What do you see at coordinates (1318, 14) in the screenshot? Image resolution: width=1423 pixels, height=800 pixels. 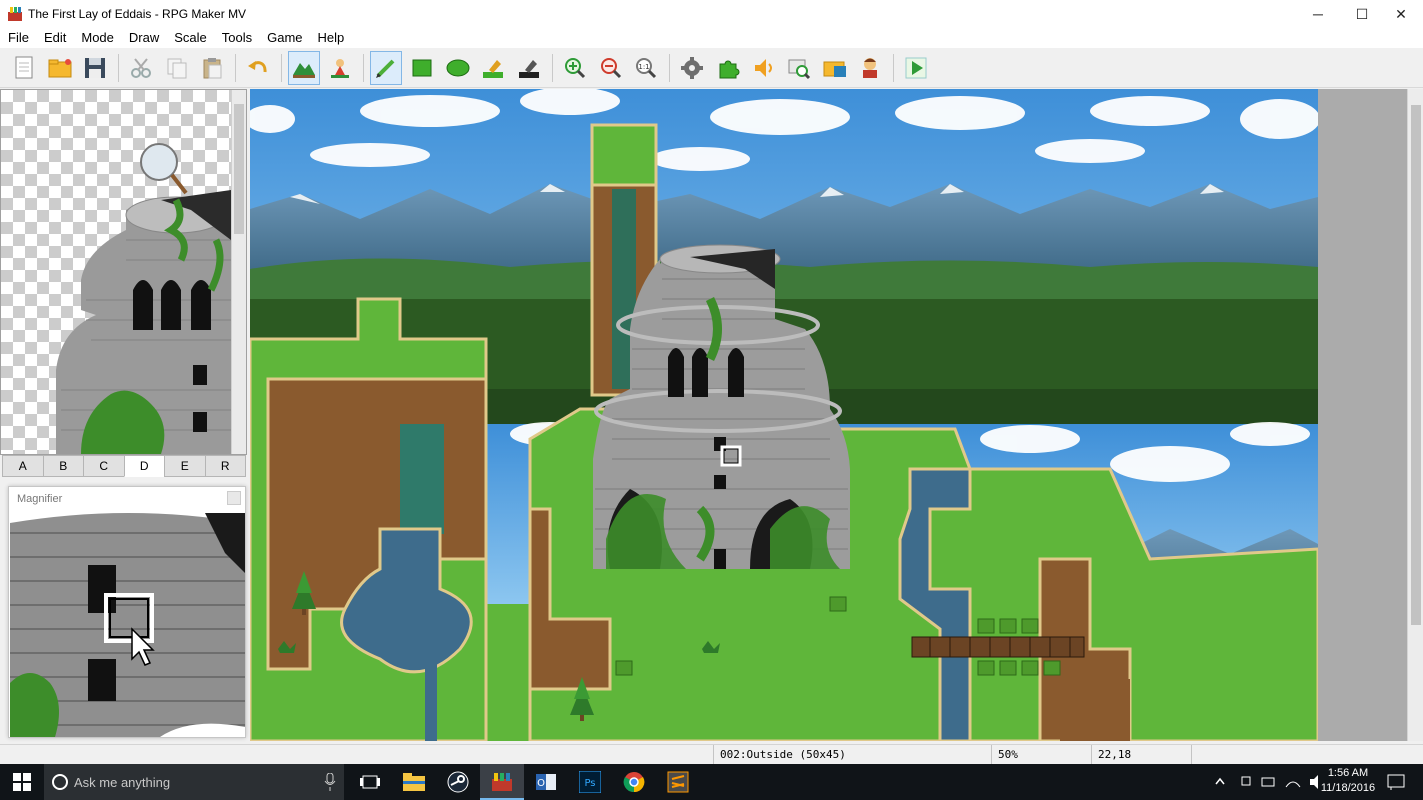 I see `minimize-button: ─` at bounding box center [1318, 14].